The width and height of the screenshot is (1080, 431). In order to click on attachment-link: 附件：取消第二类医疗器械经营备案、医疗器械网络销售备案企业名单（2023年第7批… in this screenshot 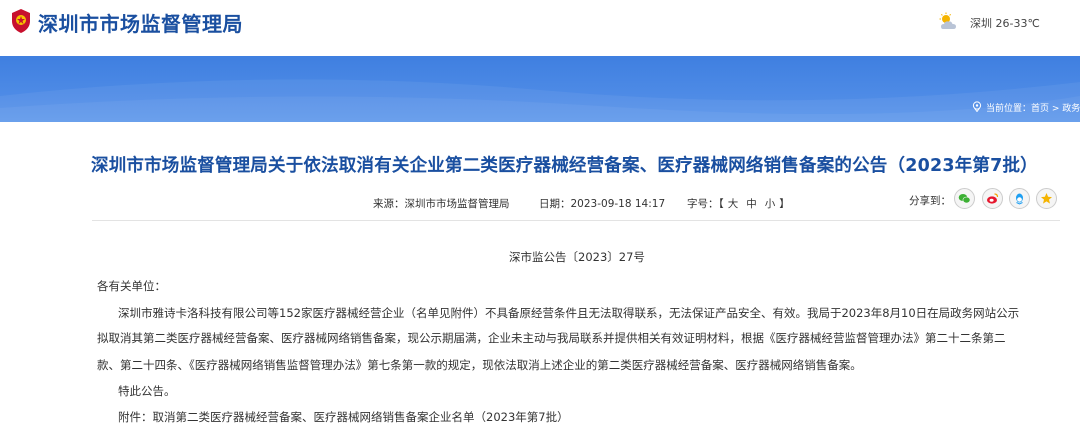, I will do `click(343, 417)`.